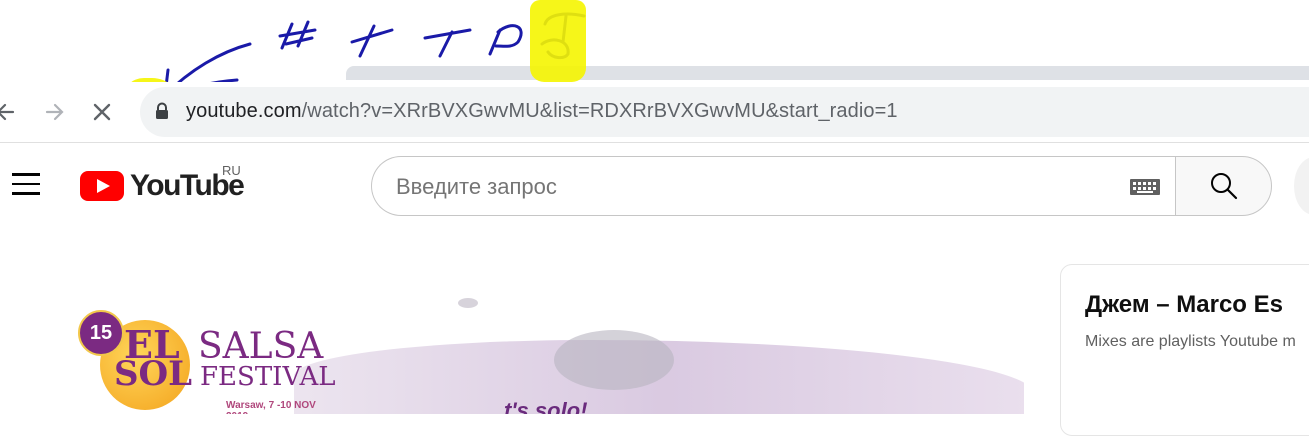 This screenshot has width=1309, height=436. Describe the element at coordinates (7, 112) in the screenshot. I see `back-arrow-icon` at that location.